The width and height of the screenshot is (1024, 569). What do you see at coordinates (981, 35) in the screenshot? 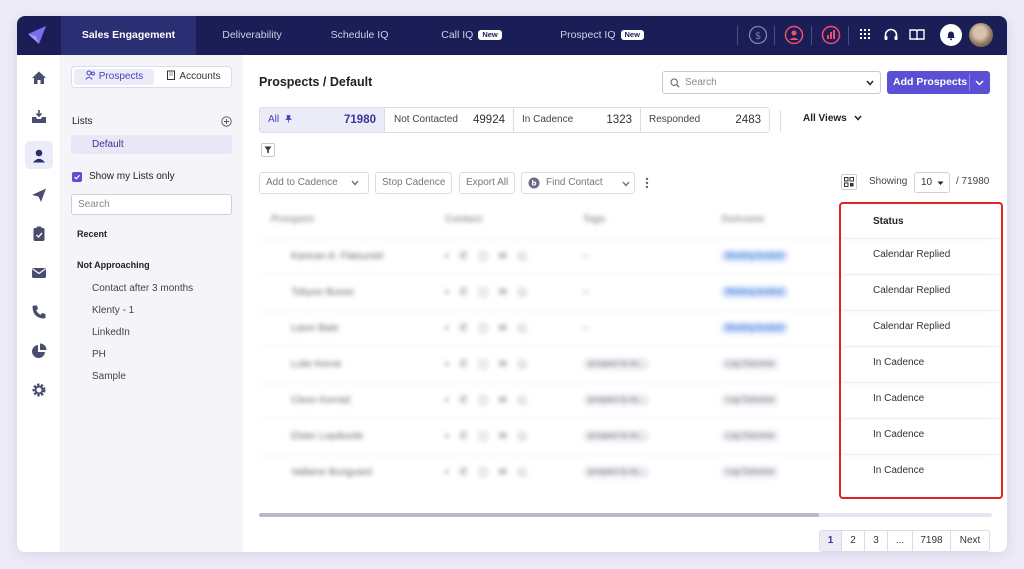
I see `user-avatar` at bounding box center [981, 35].